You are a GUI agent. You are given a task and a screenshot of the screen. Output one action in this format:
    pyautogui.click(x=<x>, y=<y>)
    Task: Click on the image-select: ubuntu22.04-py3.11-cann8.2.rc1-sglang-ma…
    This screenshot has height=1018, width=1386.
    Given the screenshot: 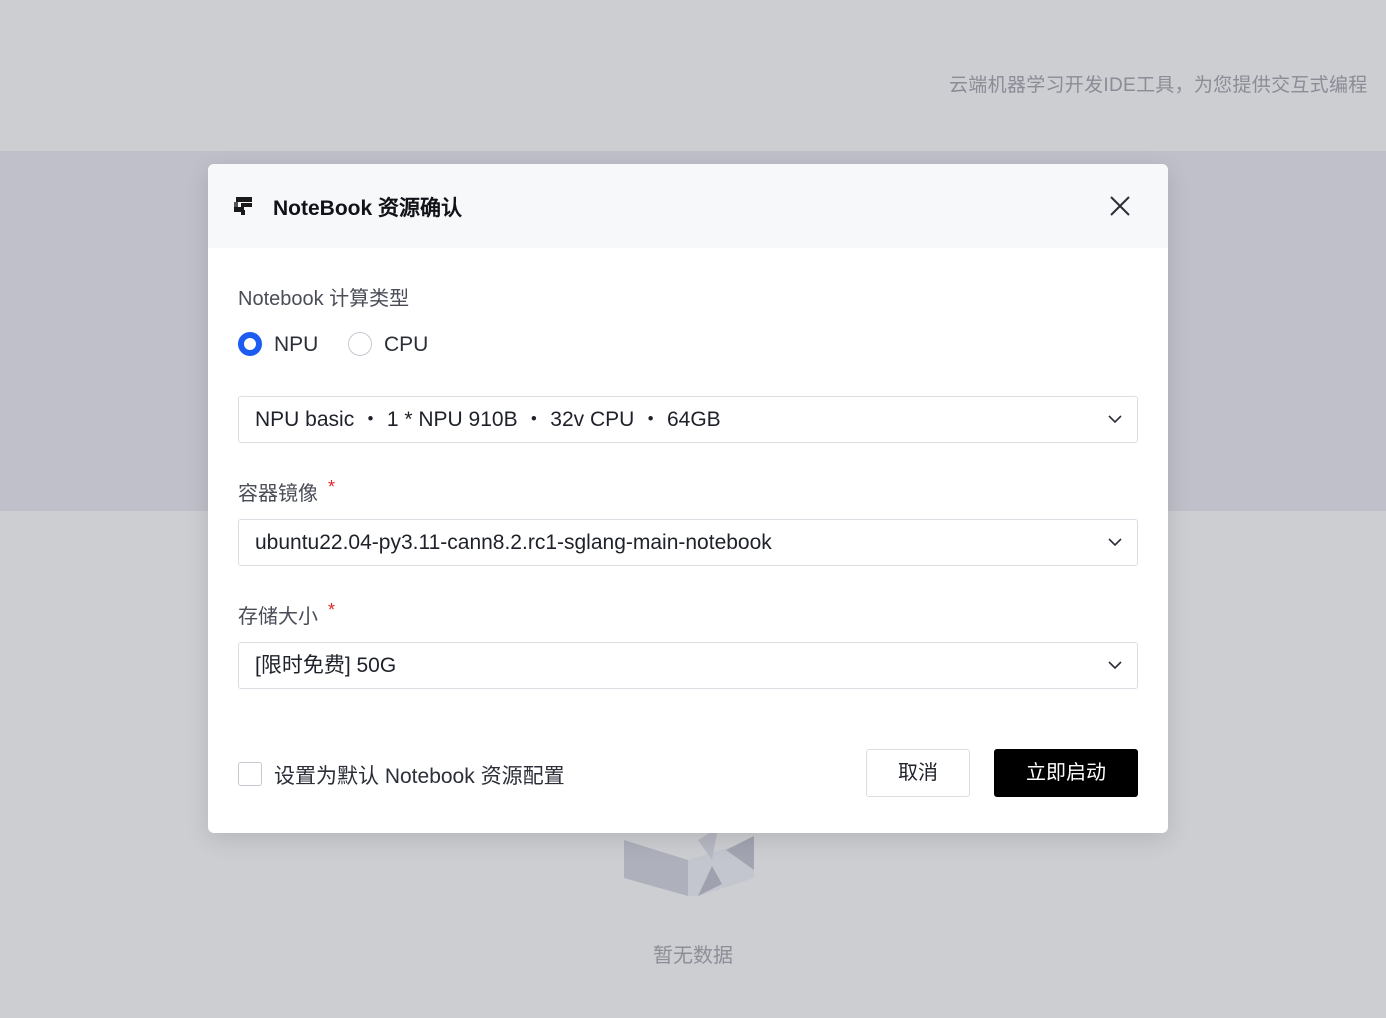 What is the action you would take?
    pyautogui.click(x=688, y=542)
    